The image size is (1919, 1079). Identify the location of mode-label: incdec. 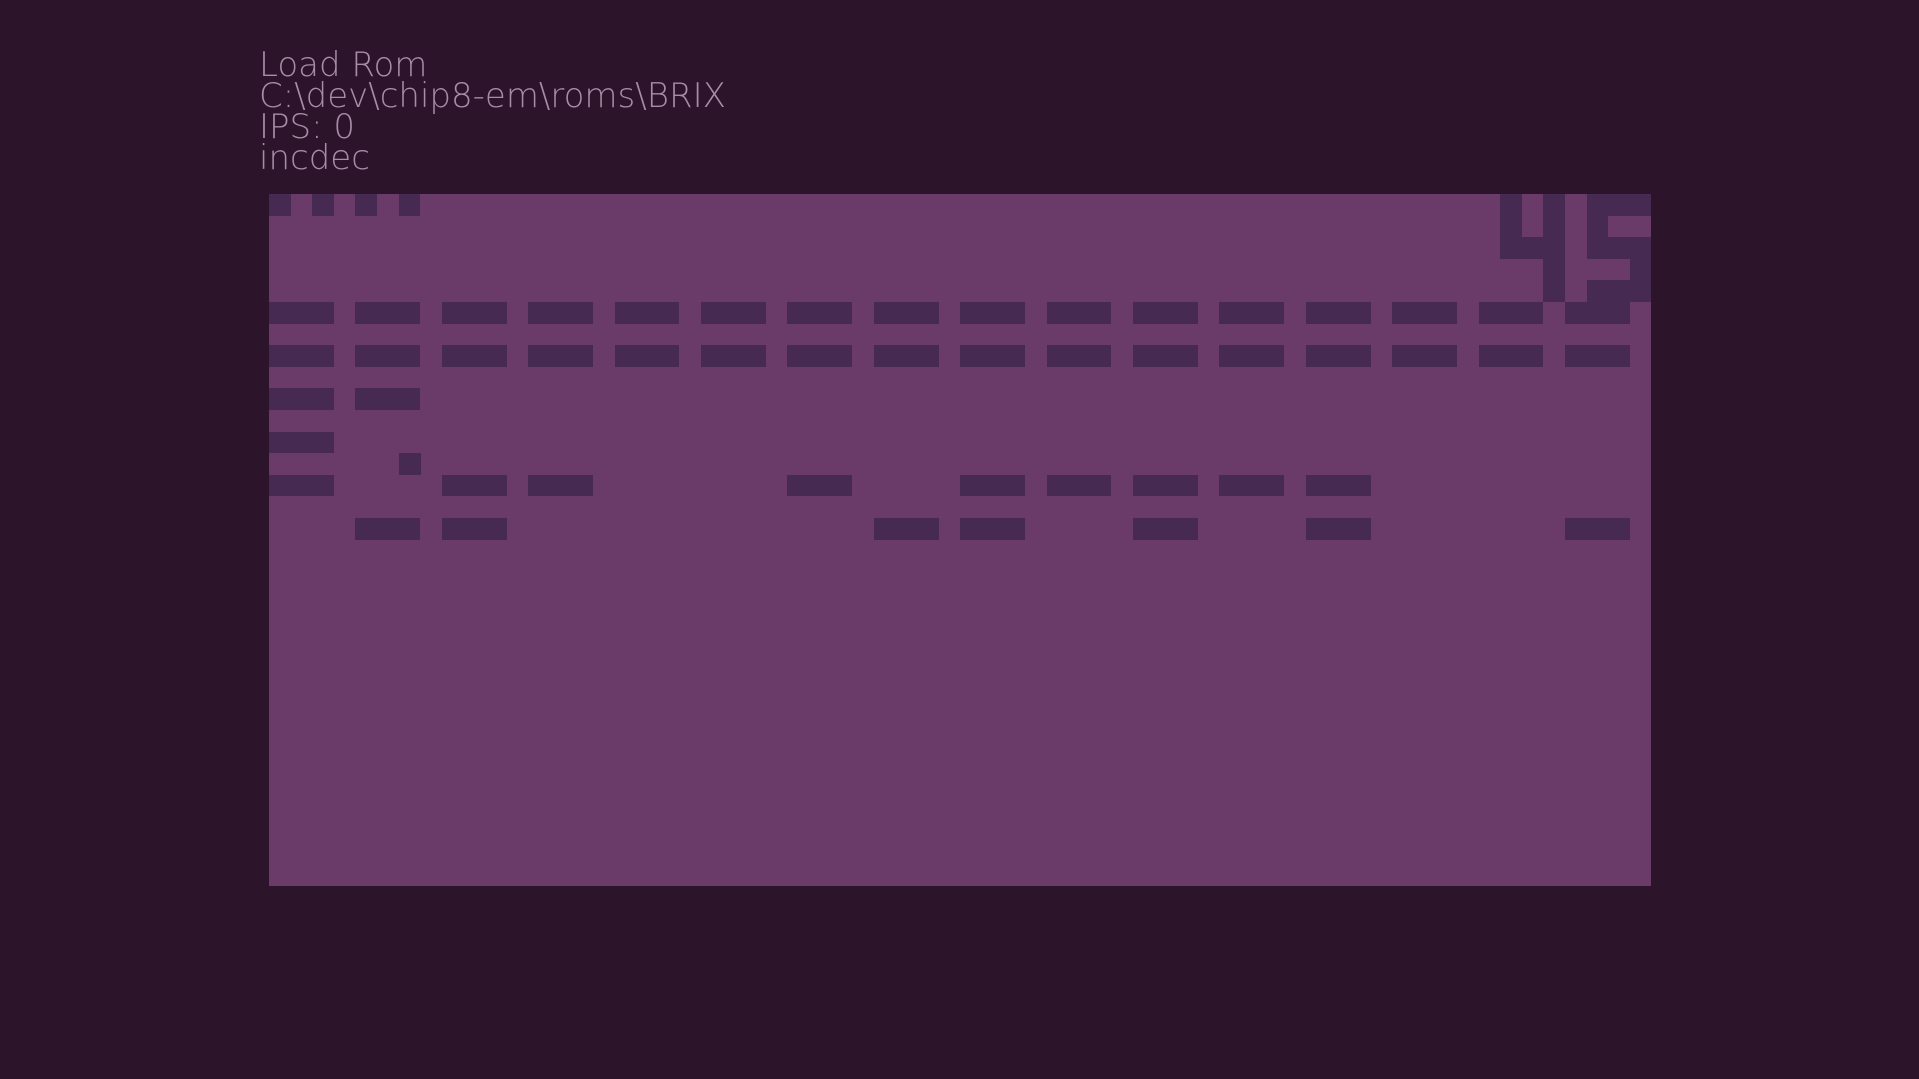
(314, 158).